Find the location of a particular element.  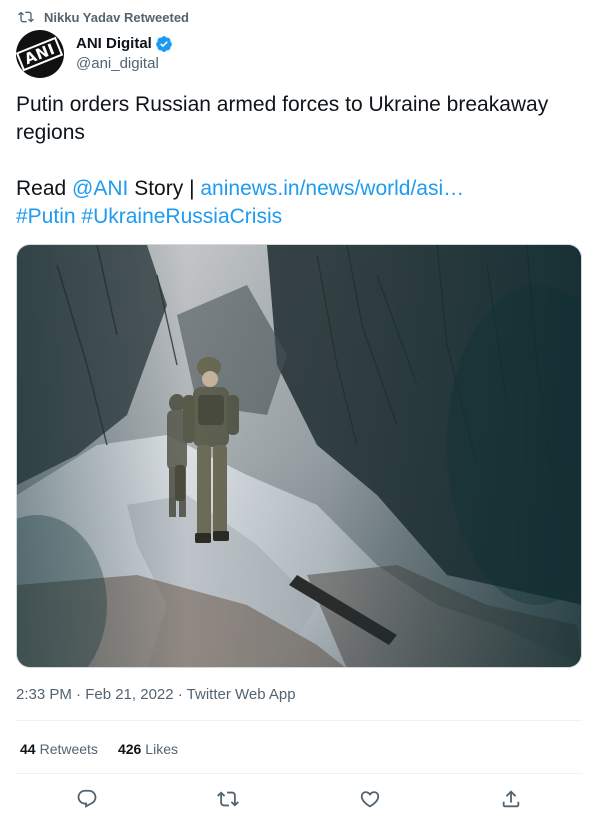

likes-stat: 426 Likes is located at coordinates (148, 749).